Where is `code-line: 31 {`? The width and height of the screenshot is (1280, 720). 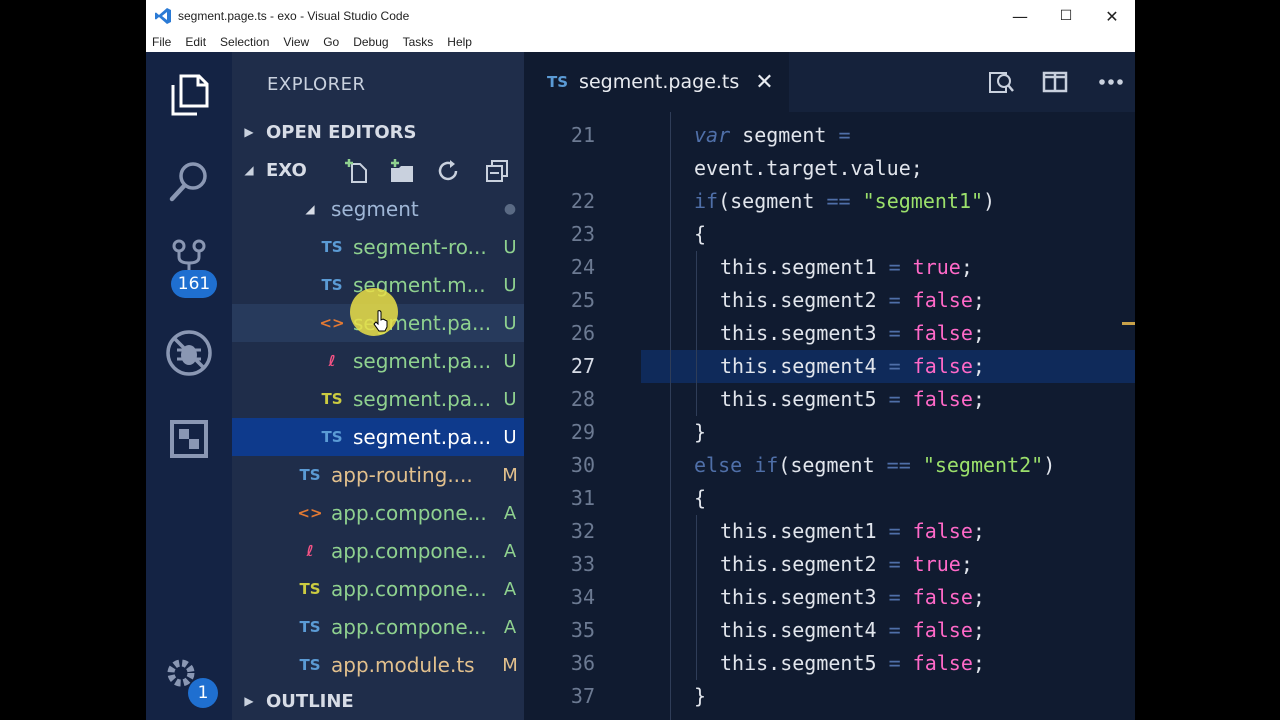
code-line: 31 { is located at coordinates (829, 498).